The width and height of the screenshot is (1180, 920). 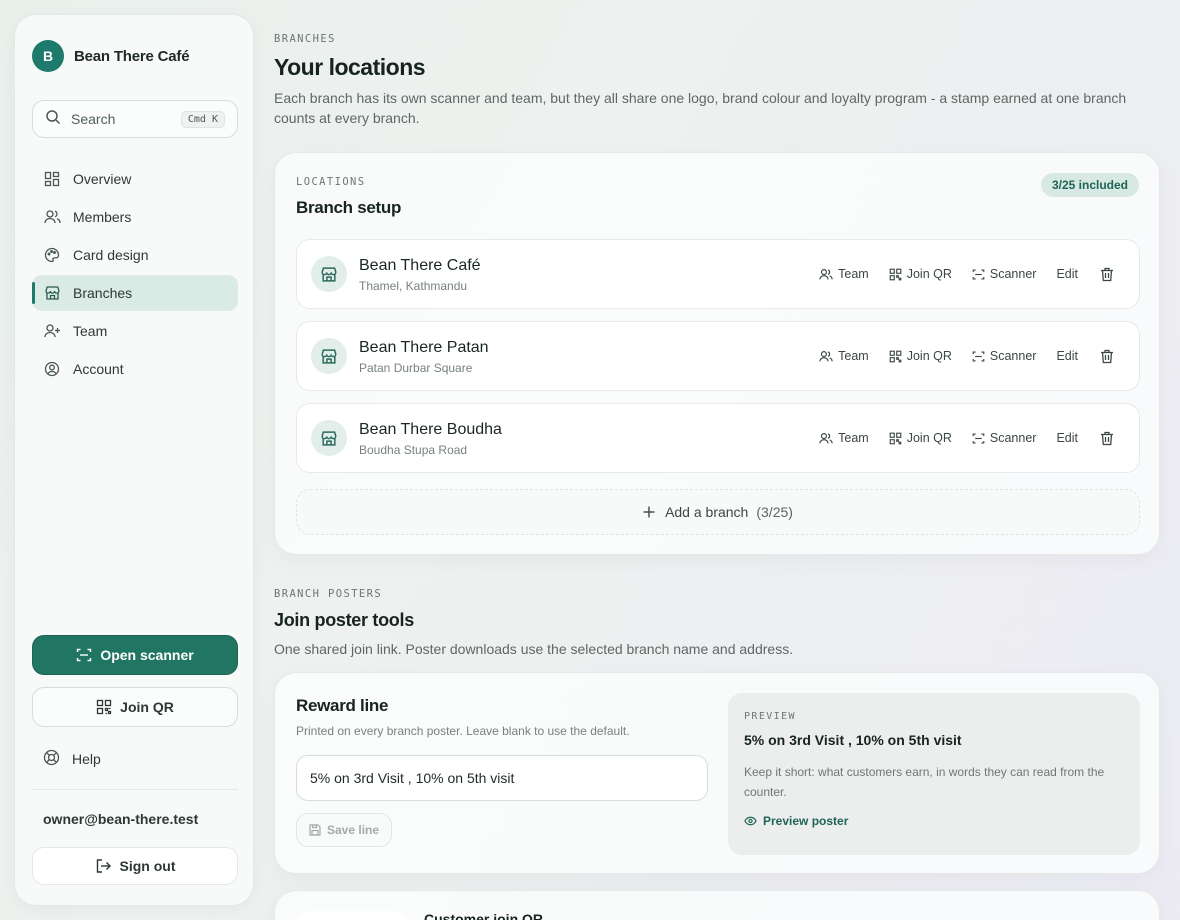 I want to click on save-line-button: Save line, so click(x=344, y=830).